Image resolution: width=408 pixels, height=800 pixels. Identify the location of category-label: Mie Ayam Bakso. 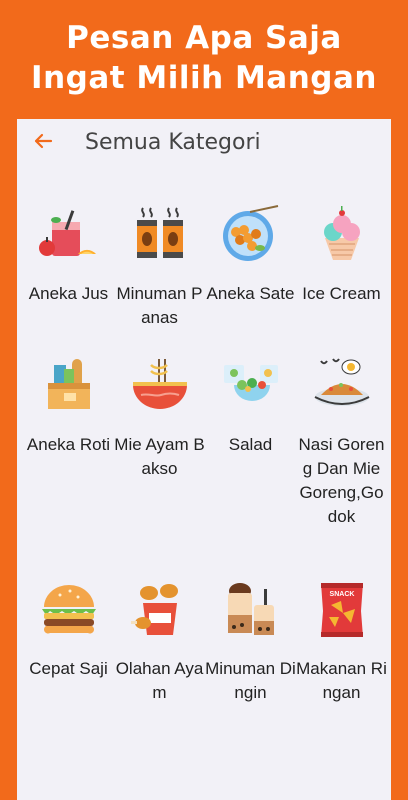
(159, 456).